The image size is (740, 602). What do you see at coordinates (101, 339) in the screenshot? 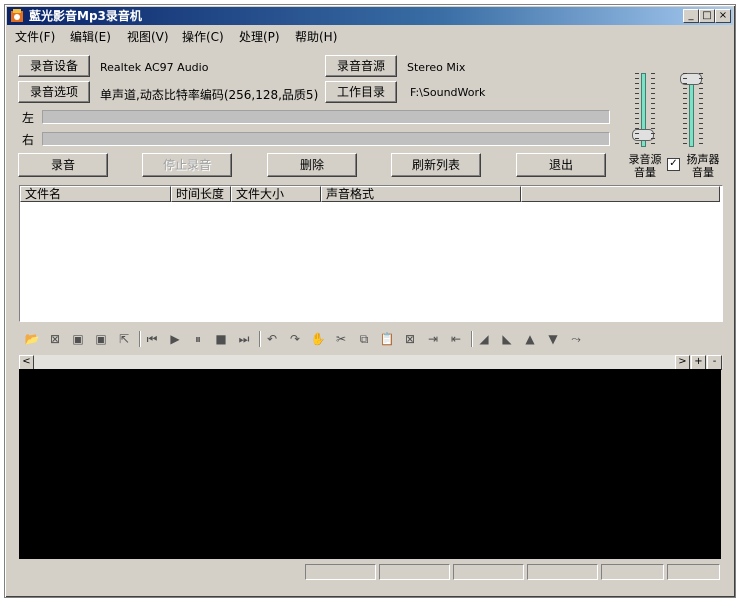
I see `save-as-icon: ▣` at bounding box center [101, 339].